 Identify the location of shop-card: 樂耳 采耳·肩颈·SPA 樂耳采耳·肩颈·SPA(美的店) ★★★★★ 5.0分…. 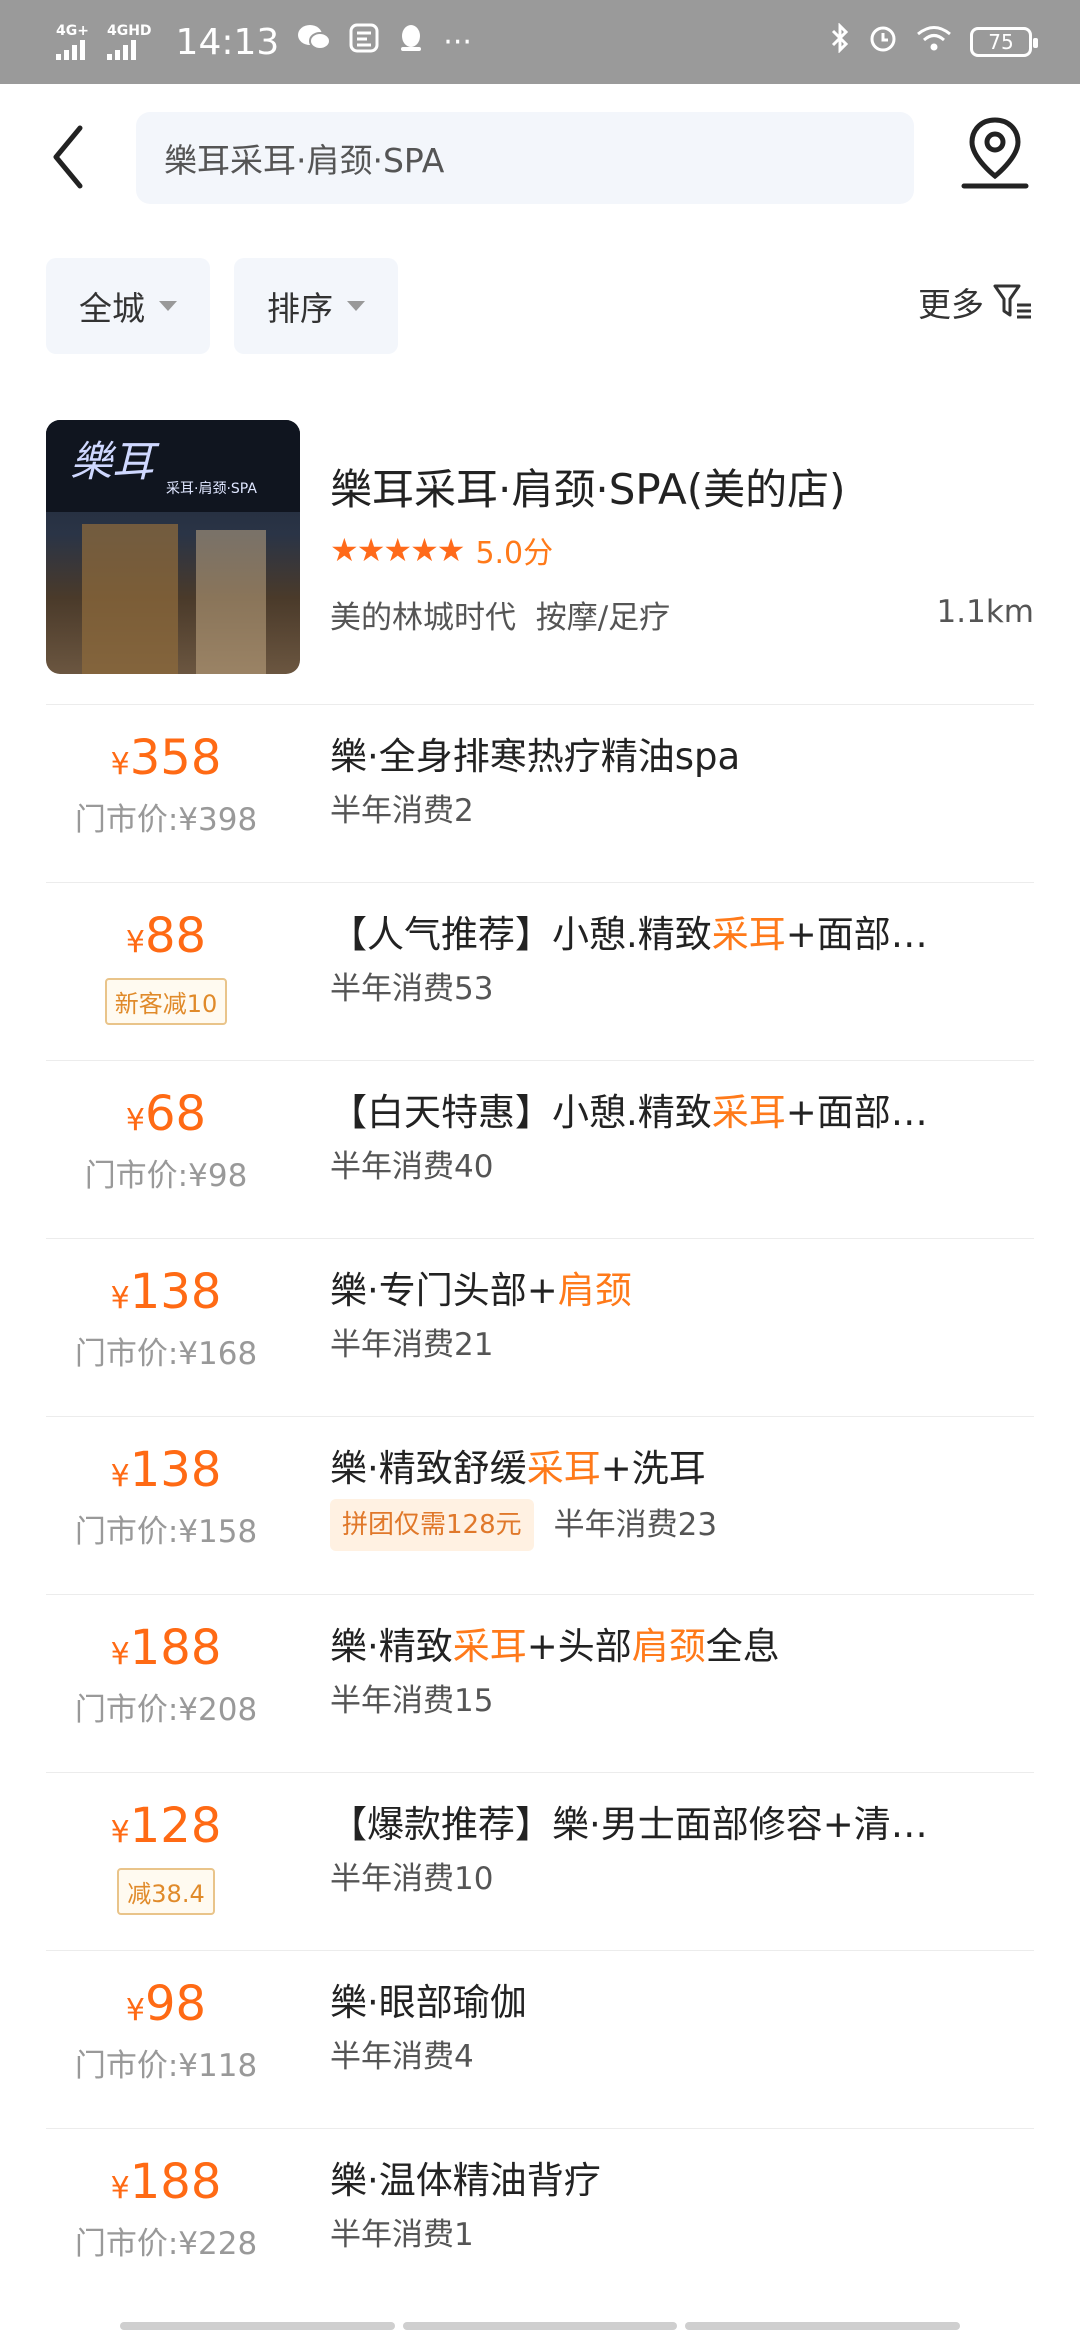
(540, 547).